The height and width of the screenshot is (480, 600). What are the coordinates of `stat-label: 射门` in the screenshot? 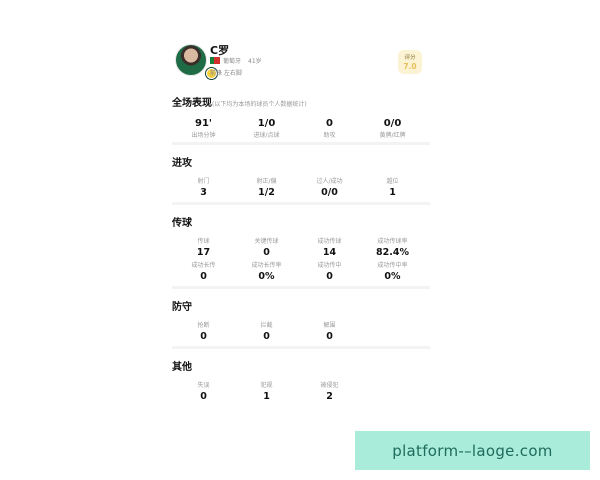 It's located at (203, 181).